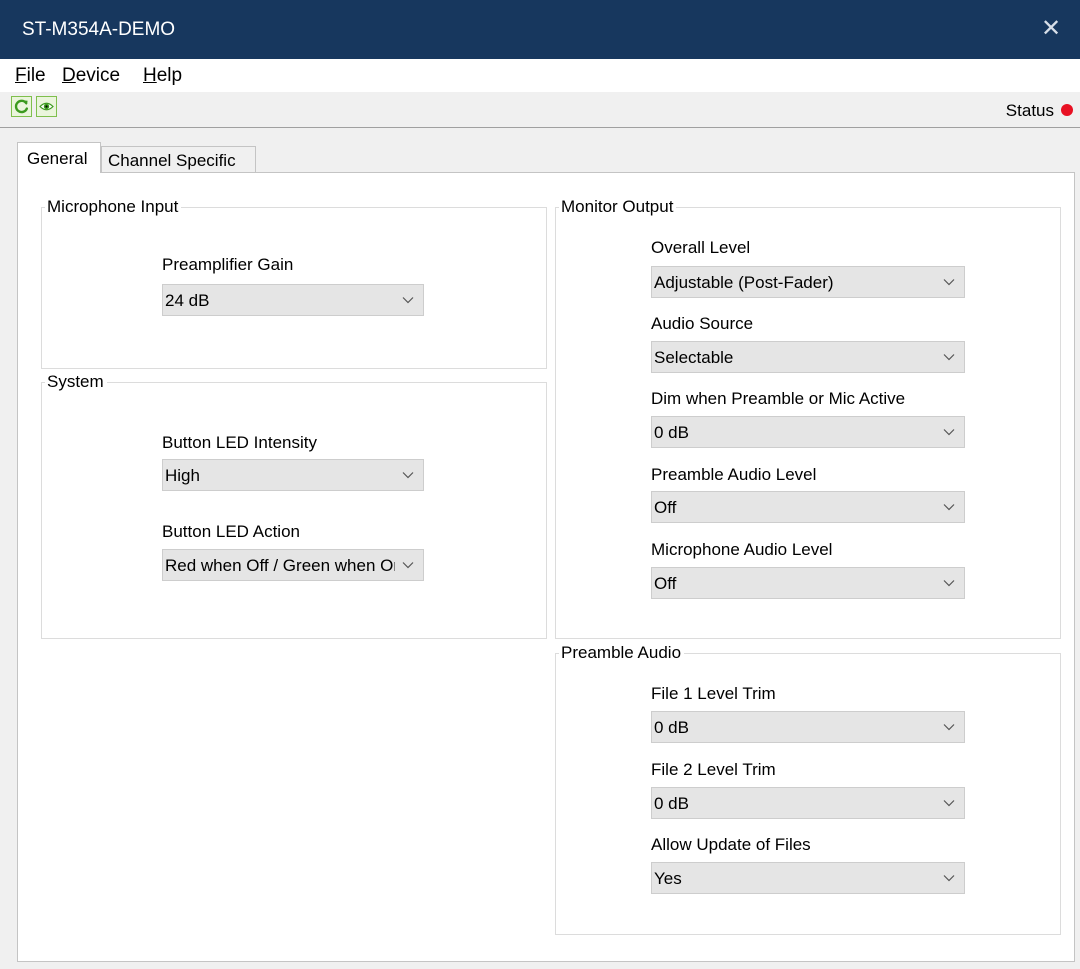 Image resolution: width=1080 pixels, height=969 pixels. What do you see at coordinates (1029, 110) in the screenshot?
I see `status-label: Status` at bounding box center [1029, 110].